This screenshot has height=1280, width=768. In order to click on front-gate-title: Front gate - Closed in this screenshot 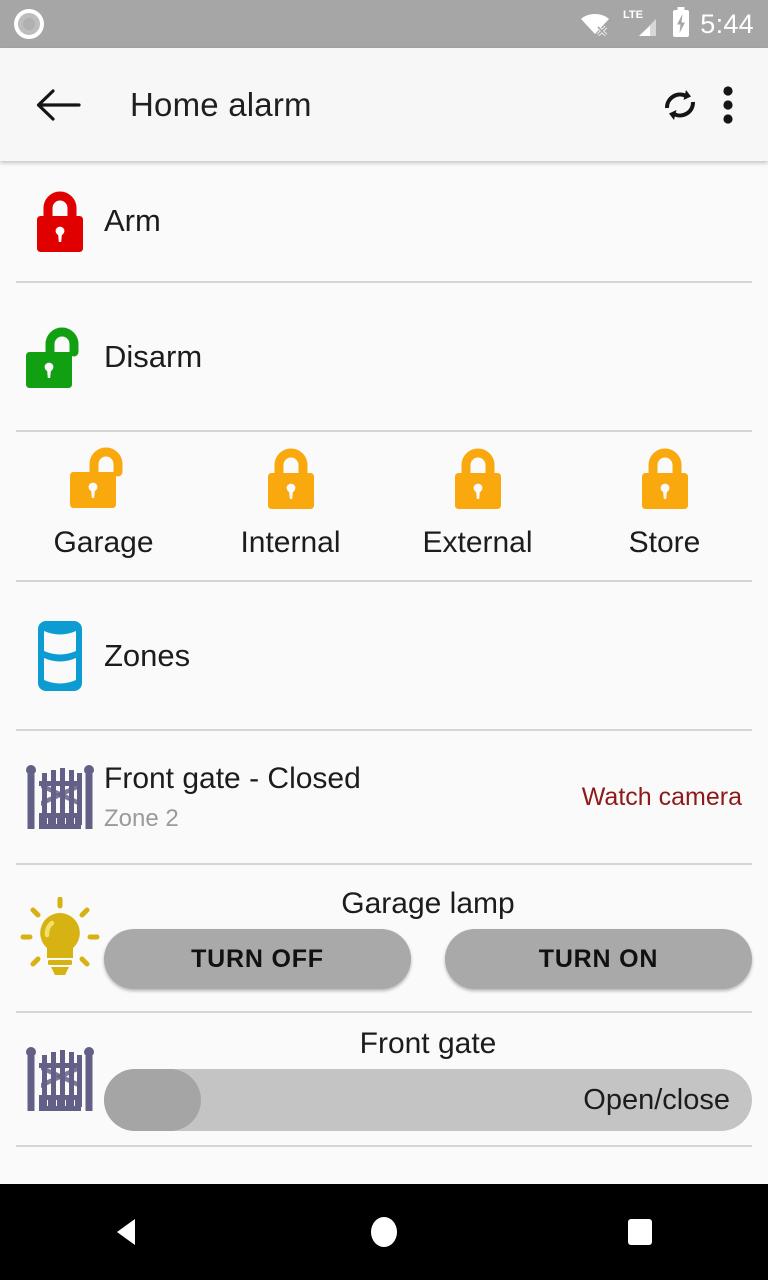, I will do `click(232, 778)`.